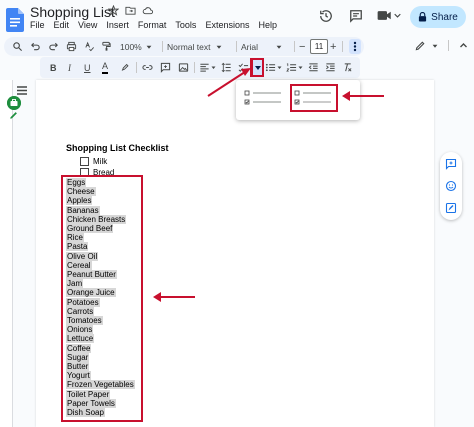 This screenshot has width=474, height=427. Describe the element at coordinates (314, 98) in the screenshot. I see `annotation-box-checklist-option` at that location.